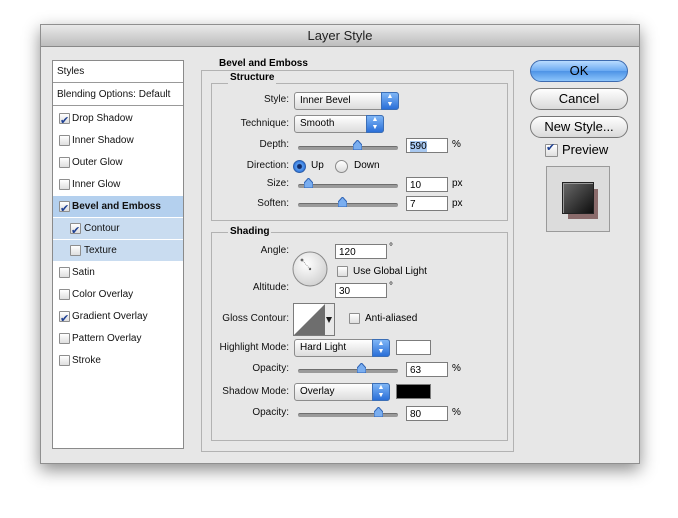  Describe the element at coordinates (457, 183) in the screenshot. I see `size-unit: px` at that location.